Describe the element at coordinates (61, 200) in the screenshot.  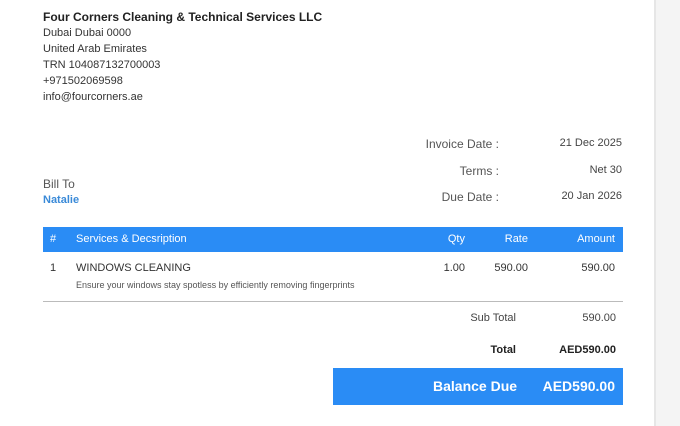
I see `bill-to-name: Natalie` at that location.